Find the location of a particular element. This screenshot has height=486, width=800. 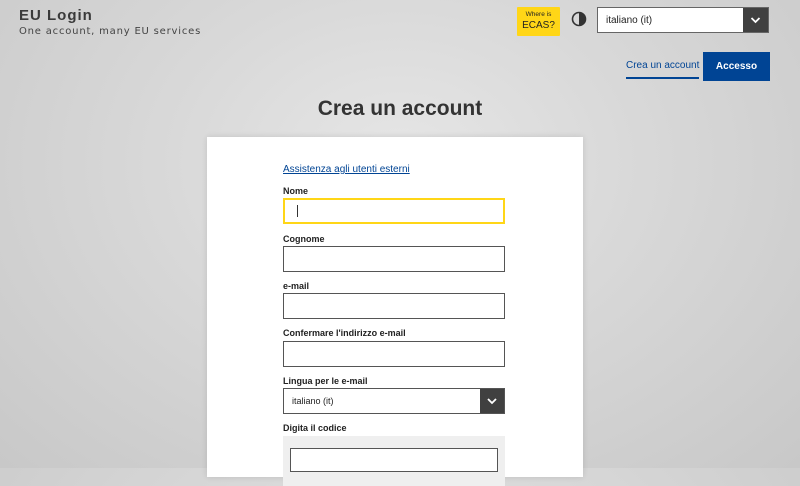

page-title: Crea un account is located at coordinates (400, 108).